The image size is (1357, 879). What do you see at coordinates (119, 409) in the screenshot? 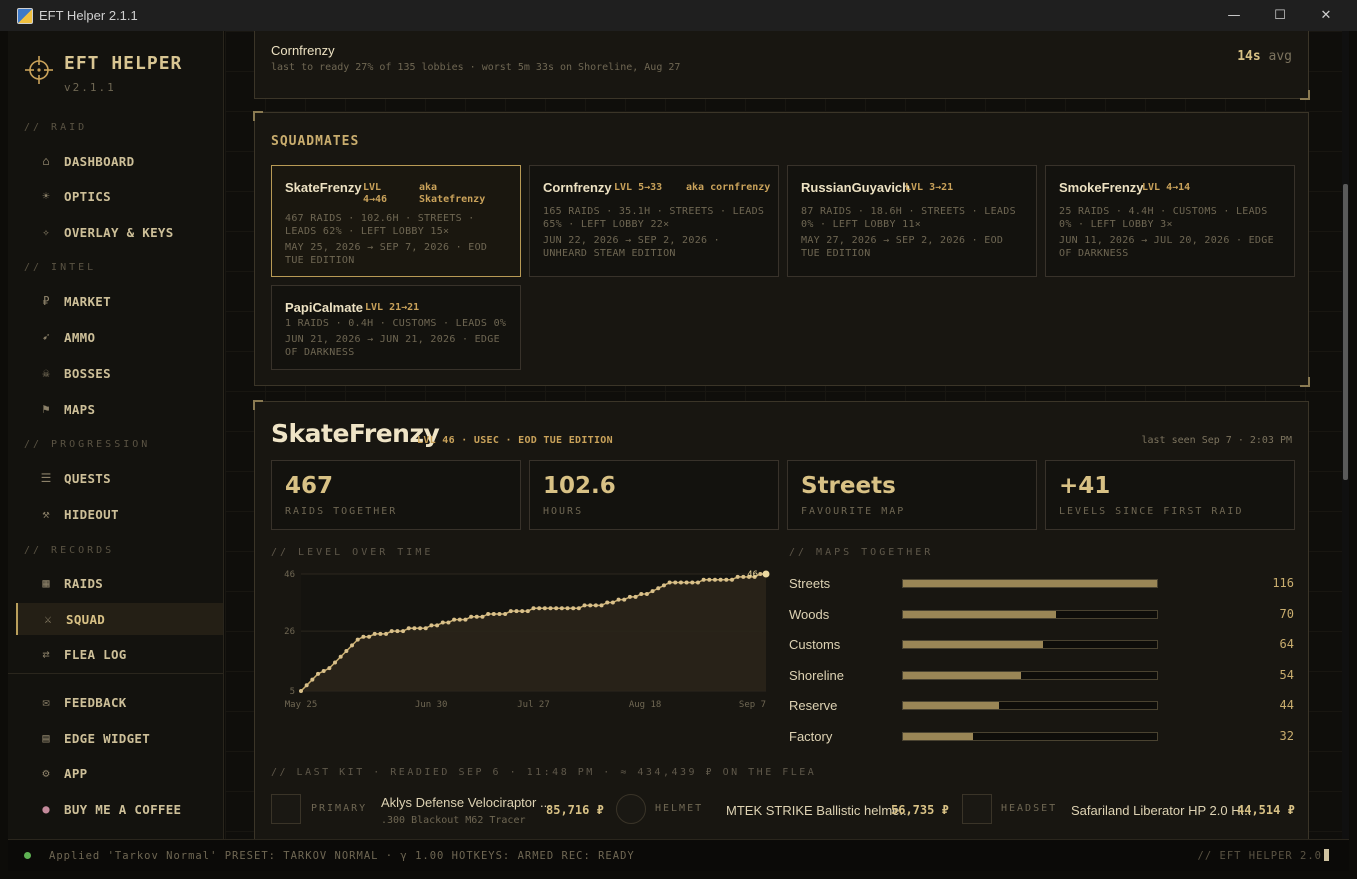
I see `sidebar-item-maps: ⚑ MAPS` at bounding box center [119, 409].